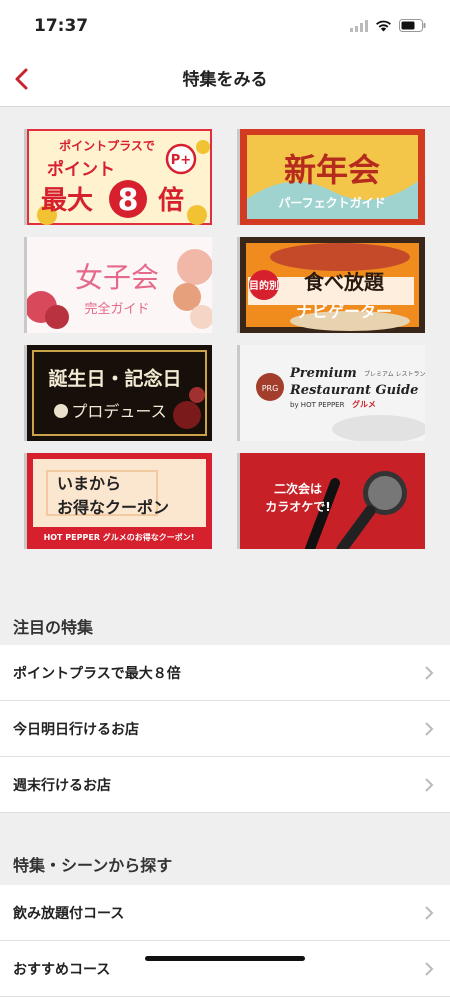  What do you see at coordinates (69, 914) in the screenshot?
I see `list-item-label: 飲み放題付コース` at bounding box center [69, 914].